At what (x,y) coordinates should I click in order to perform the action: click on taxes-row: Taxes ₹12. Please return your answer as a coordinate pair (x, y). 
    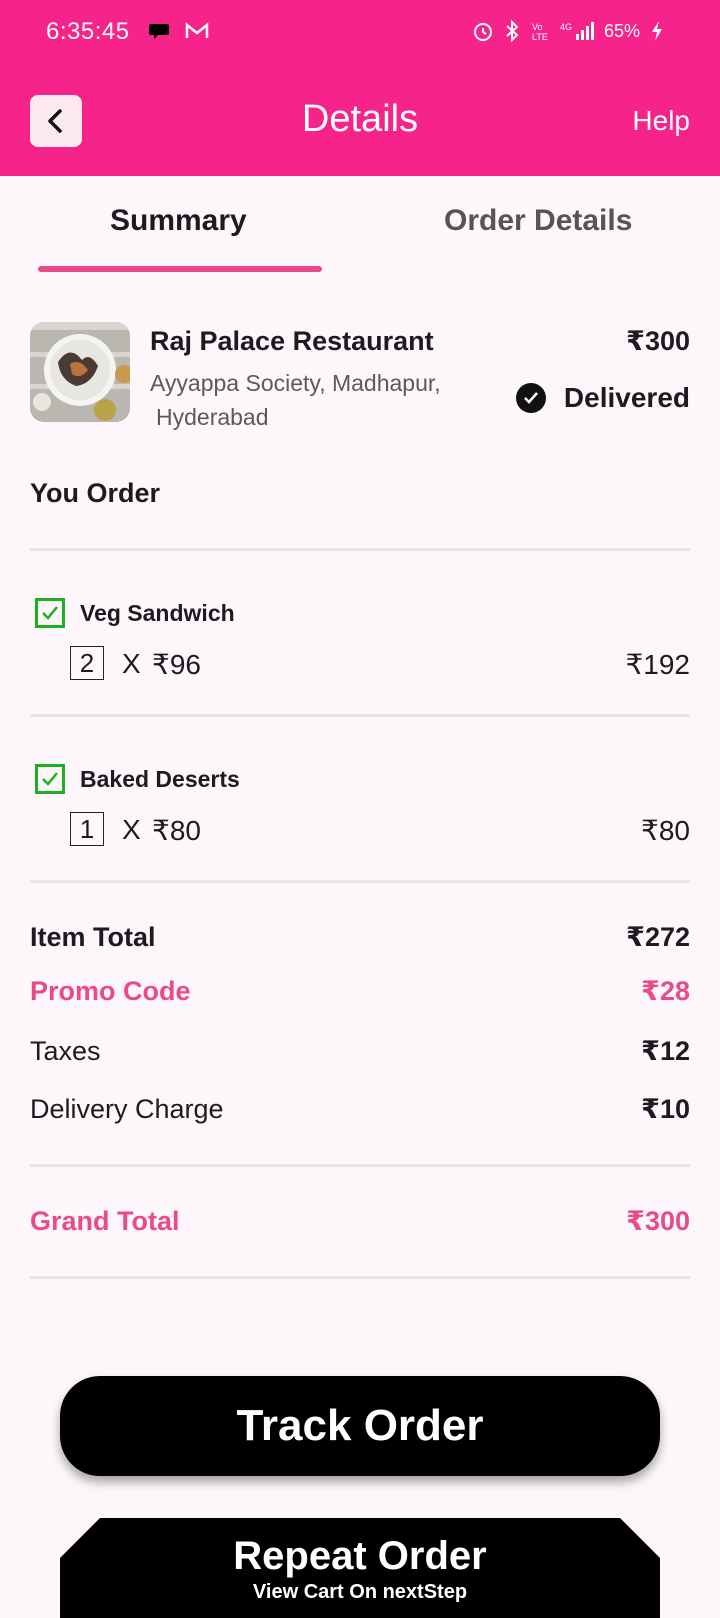
    Looking at the image, I should click on (360, 1056).